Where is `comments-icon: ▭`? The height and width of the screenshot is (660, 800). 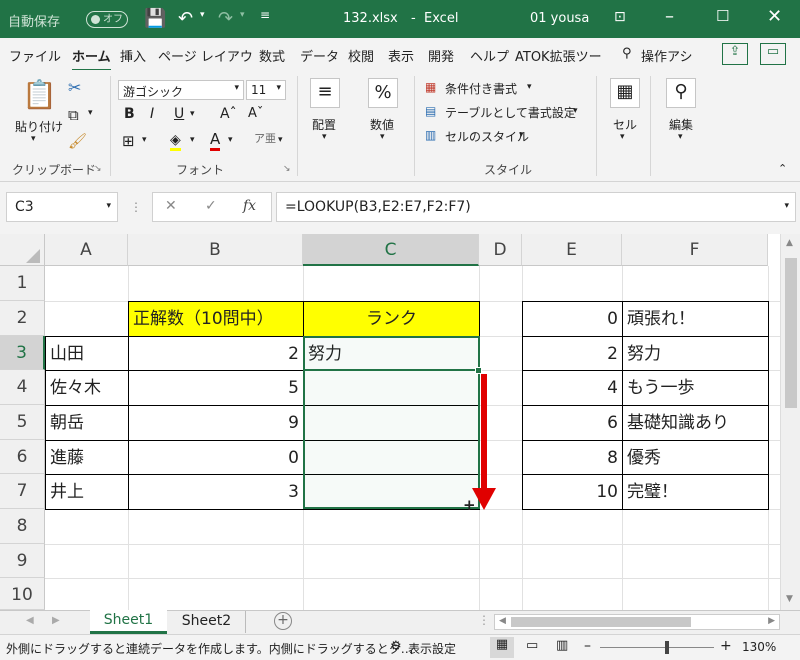 comments-icon: ▭ is located at coordinates (773, 54).